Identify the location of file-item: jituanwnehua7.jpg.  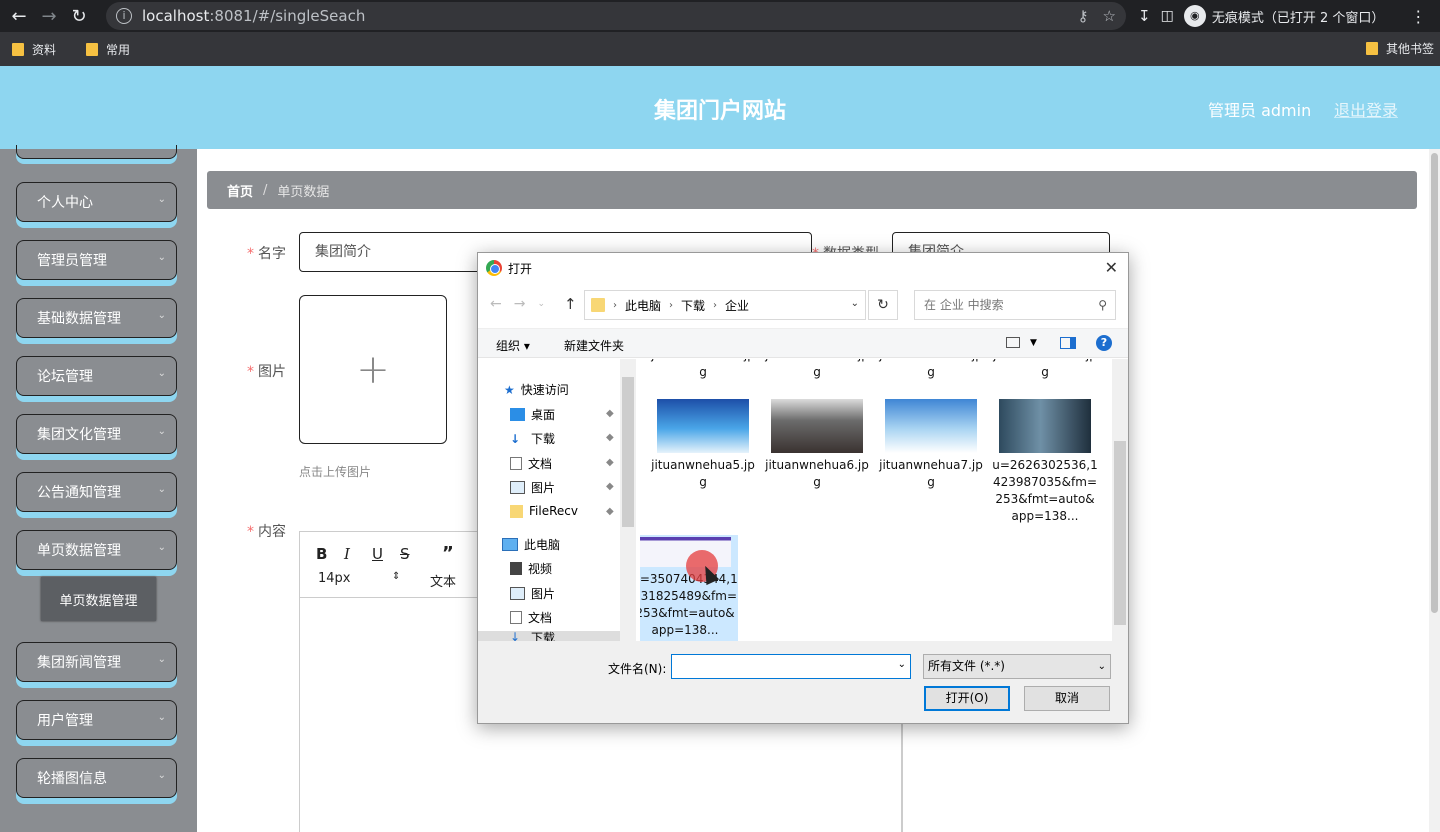
(931, 445).